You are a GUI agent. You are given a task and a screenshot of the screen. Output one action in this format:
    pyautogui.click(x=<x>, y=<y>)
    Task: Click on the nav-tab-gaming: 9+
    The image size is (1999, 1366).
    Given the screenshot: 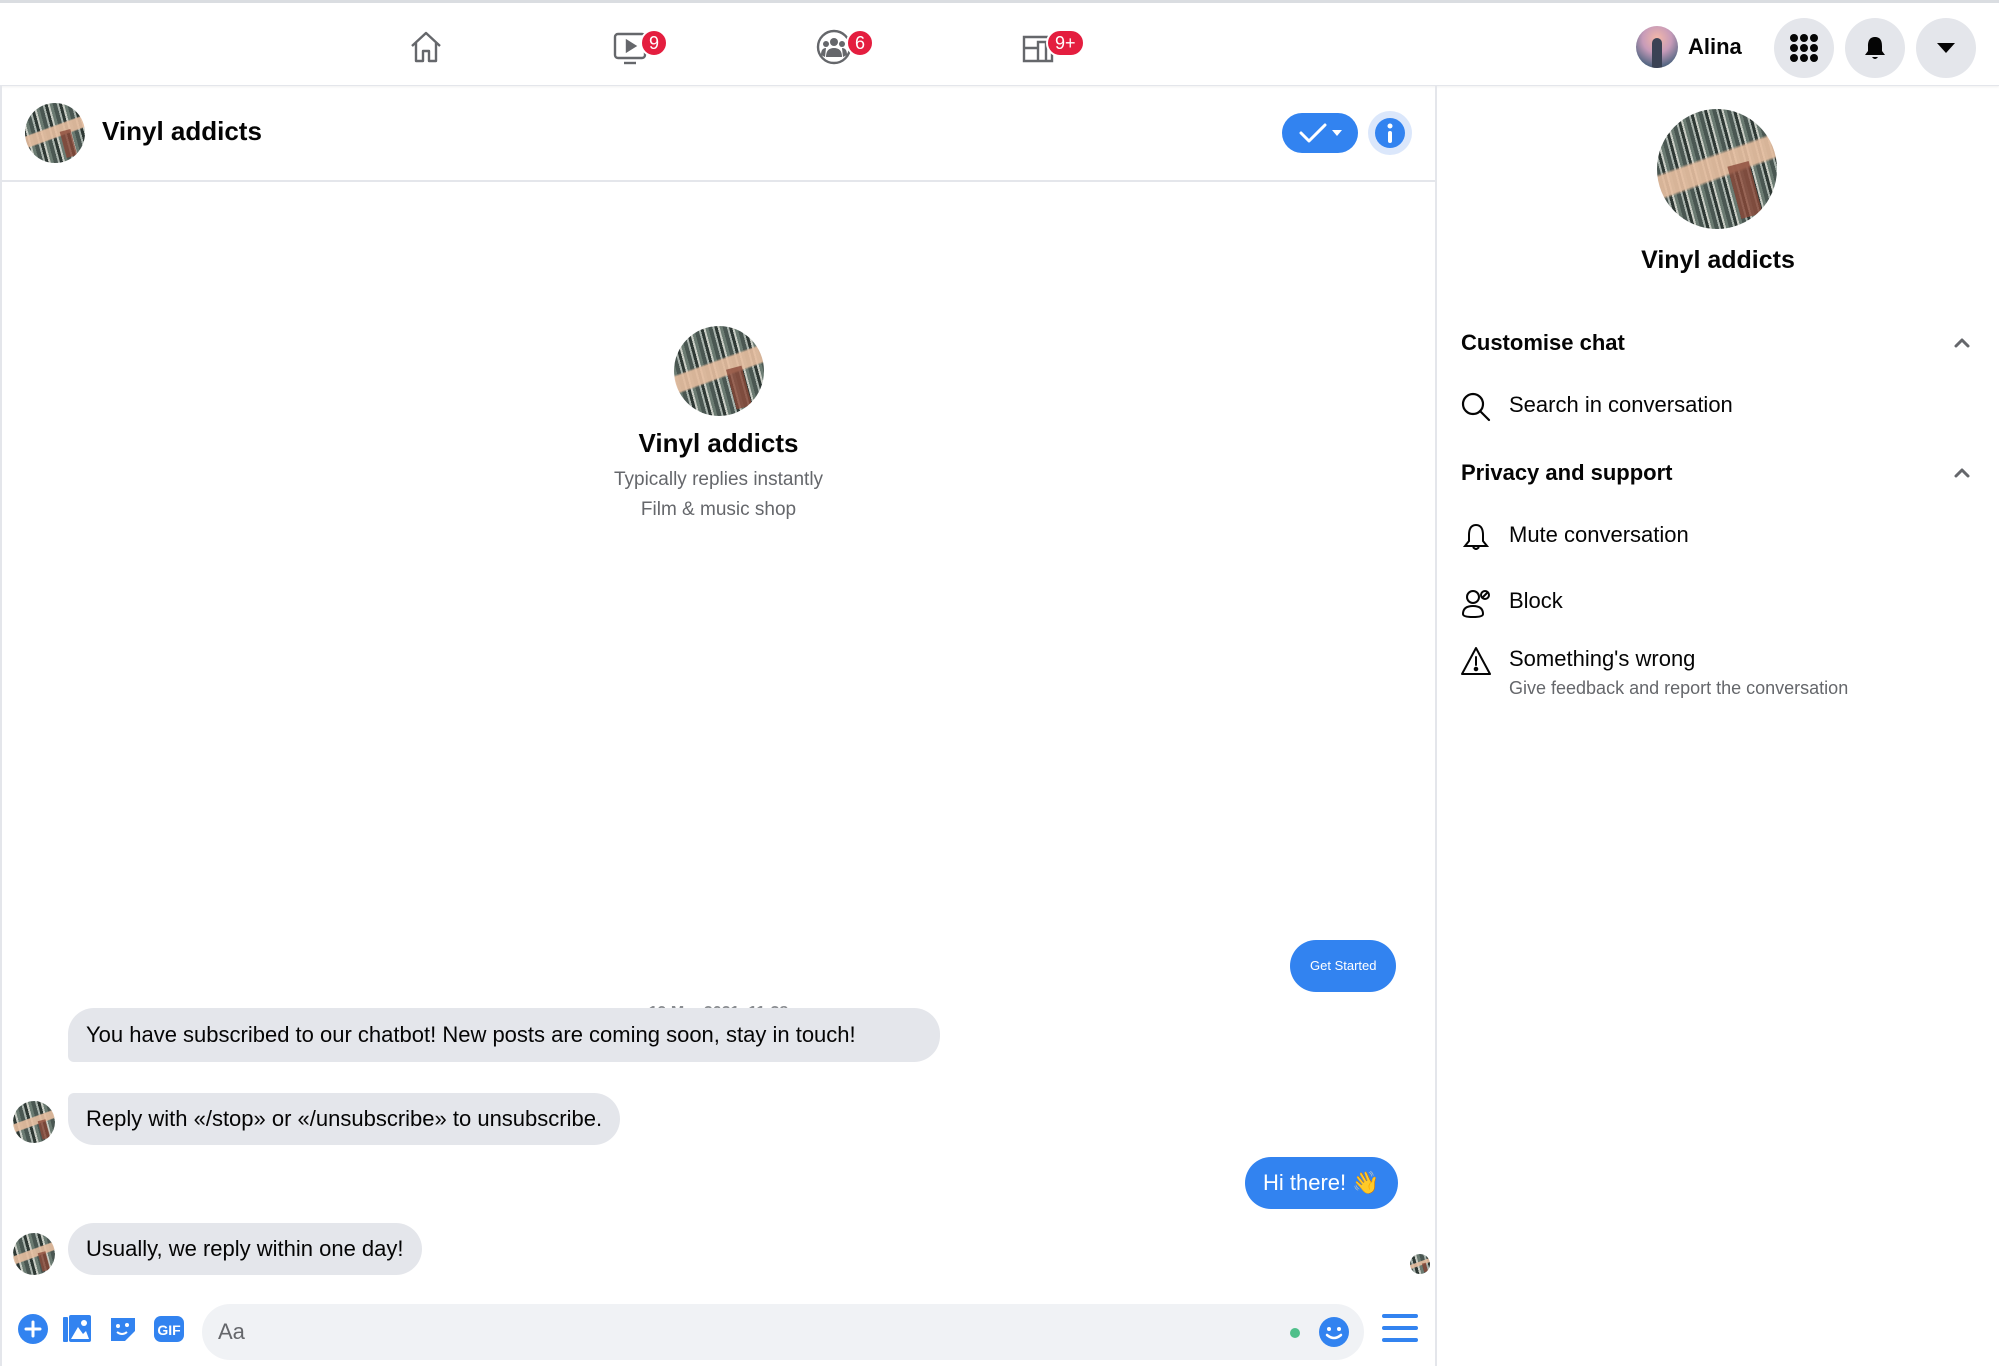 What is the action you would take?
    pyautogui.click(x=1046, y=47)
    